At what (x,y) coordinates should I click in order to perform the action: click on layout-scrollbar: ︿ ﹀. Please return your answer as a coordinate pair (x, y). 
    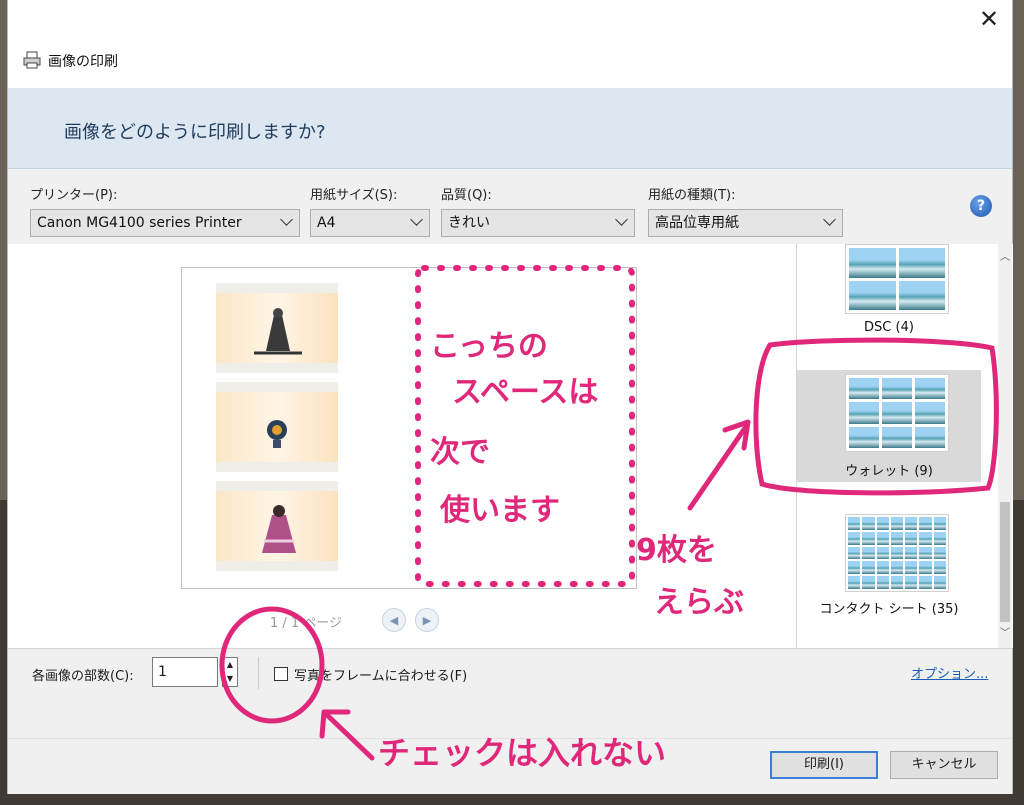
    Looking at the image, I should click on (1005, 446).